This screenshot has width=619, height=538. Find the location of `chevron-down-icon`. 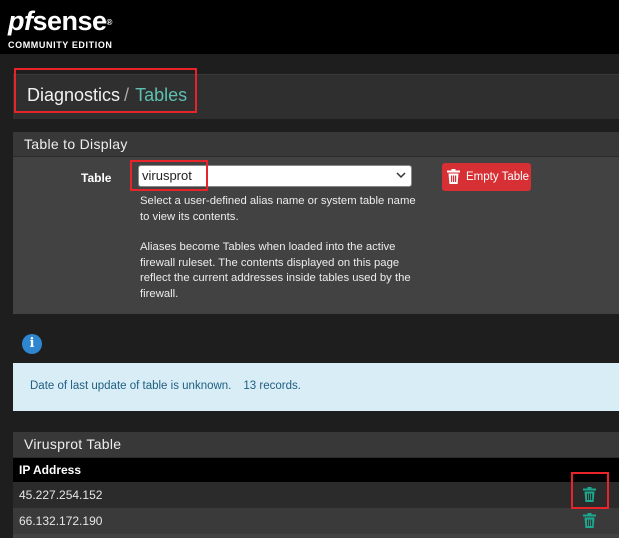

chevron-down-icon is located at coordinates (401, 175).